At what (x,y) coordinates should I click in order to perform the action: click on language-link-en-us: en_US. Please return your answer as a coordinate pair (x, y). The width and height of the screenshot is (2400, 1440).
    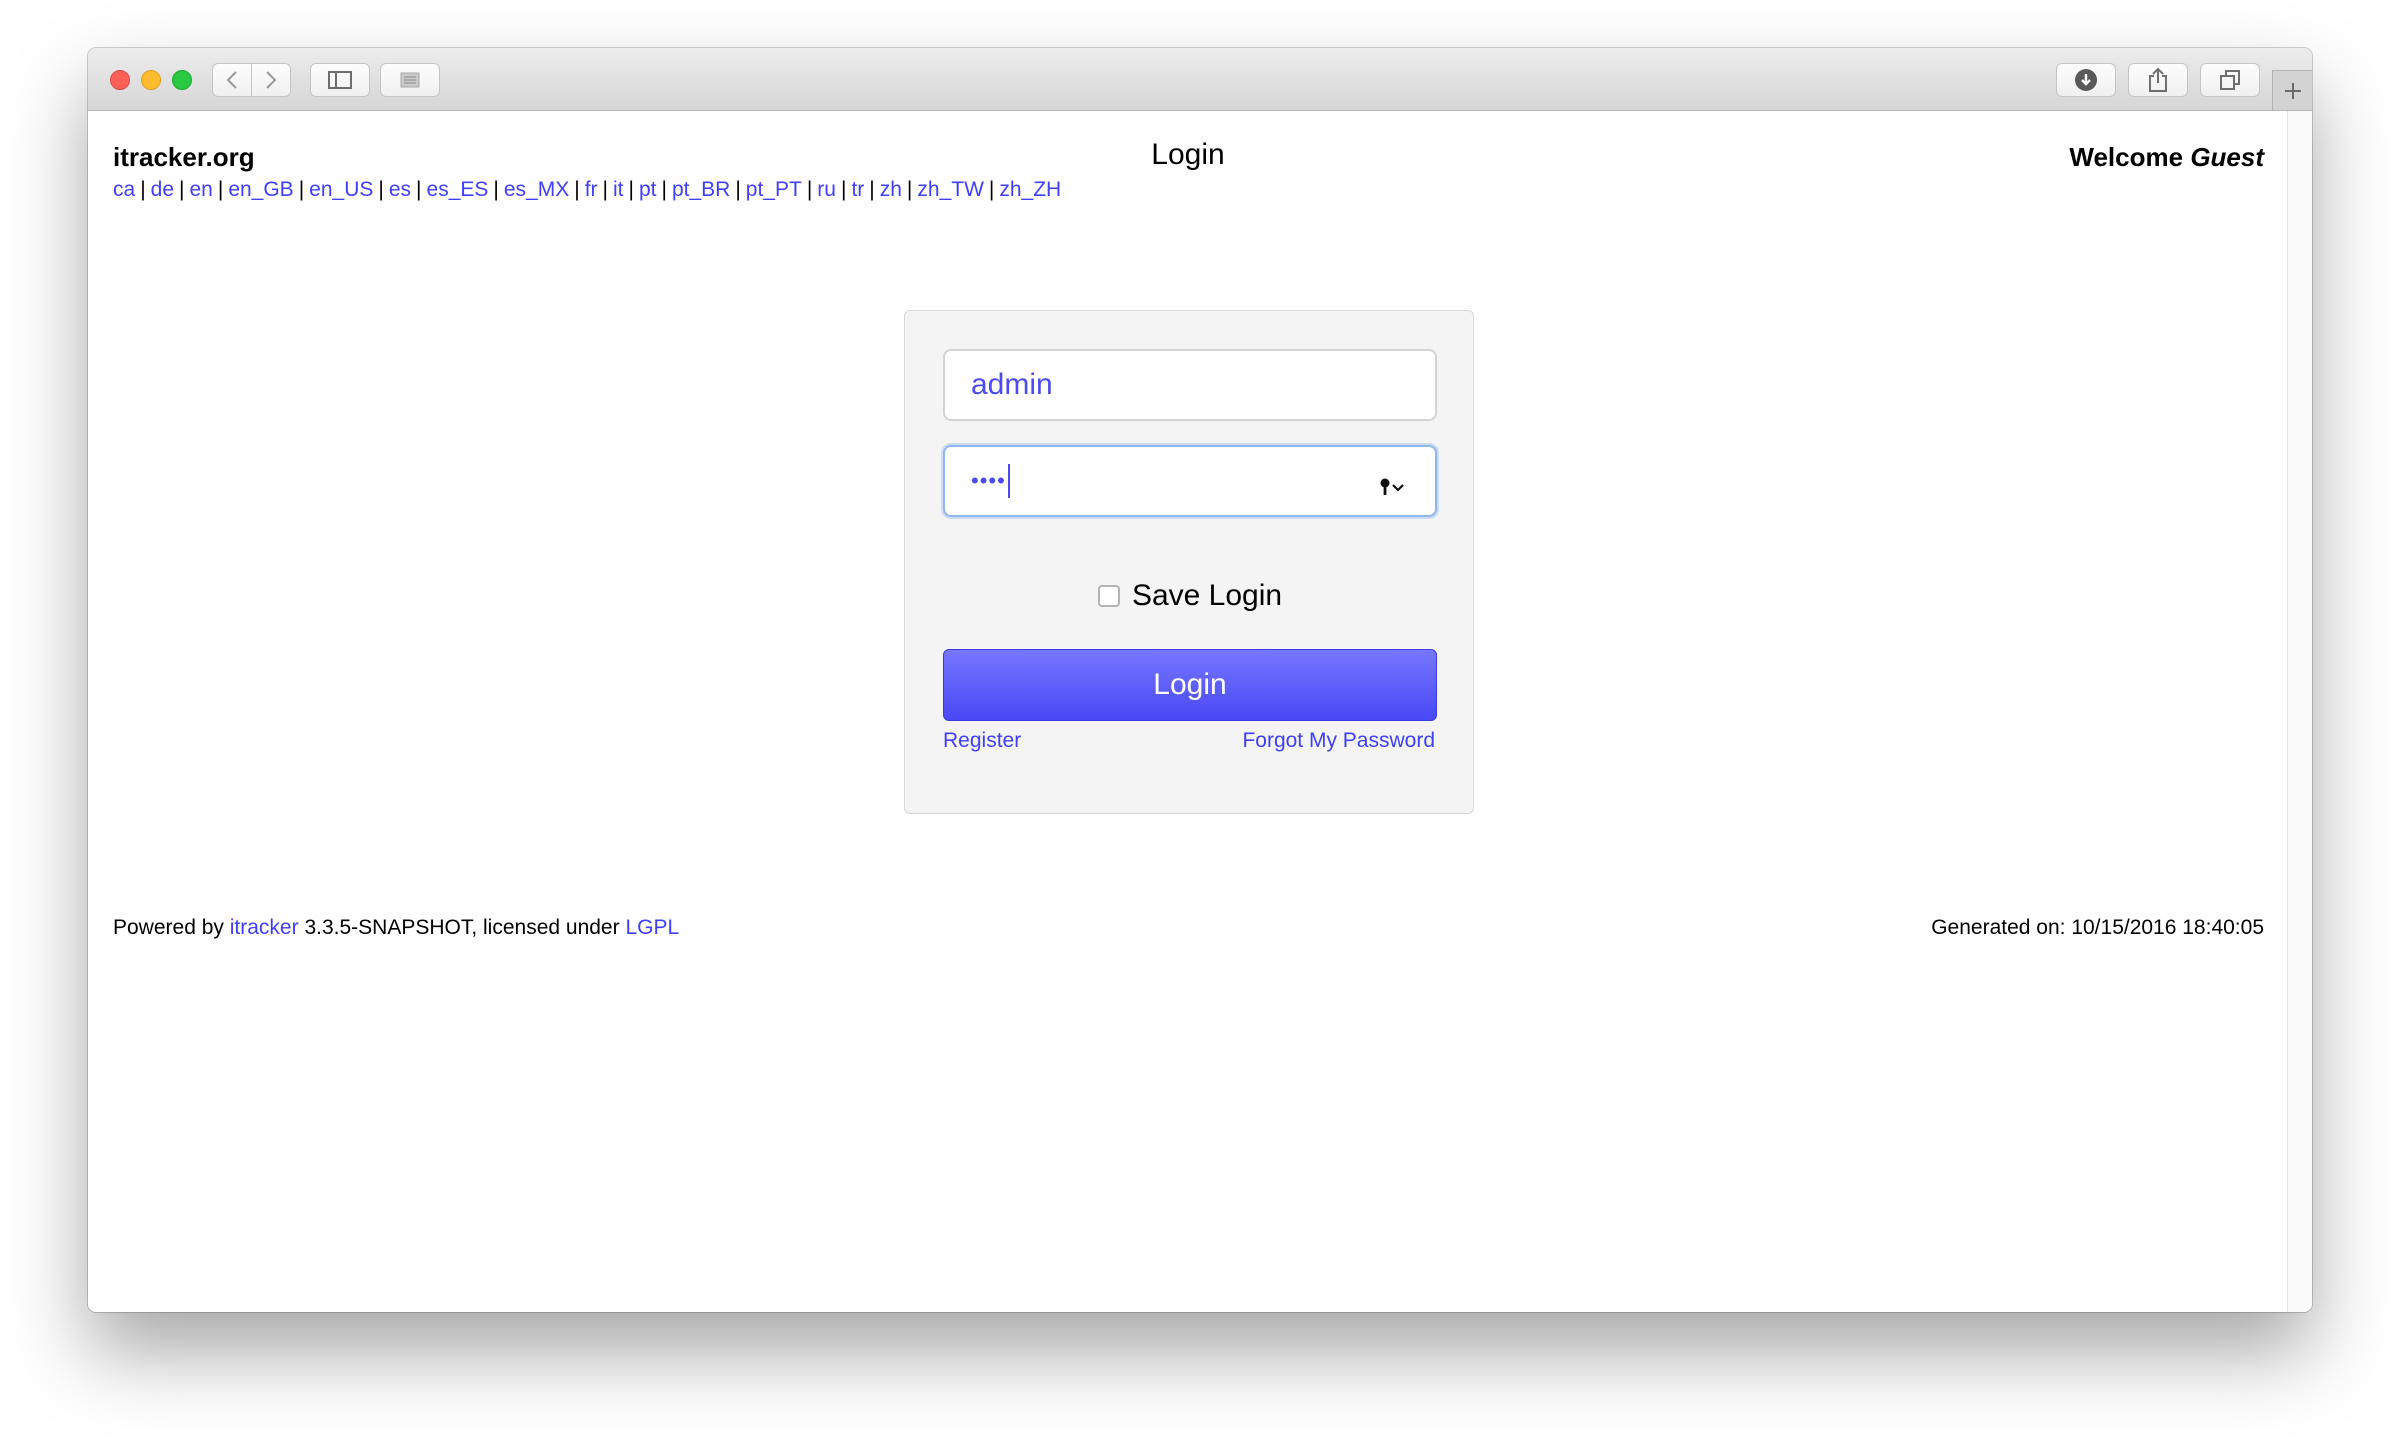
    Looking at the image, I should click on (341, 189).